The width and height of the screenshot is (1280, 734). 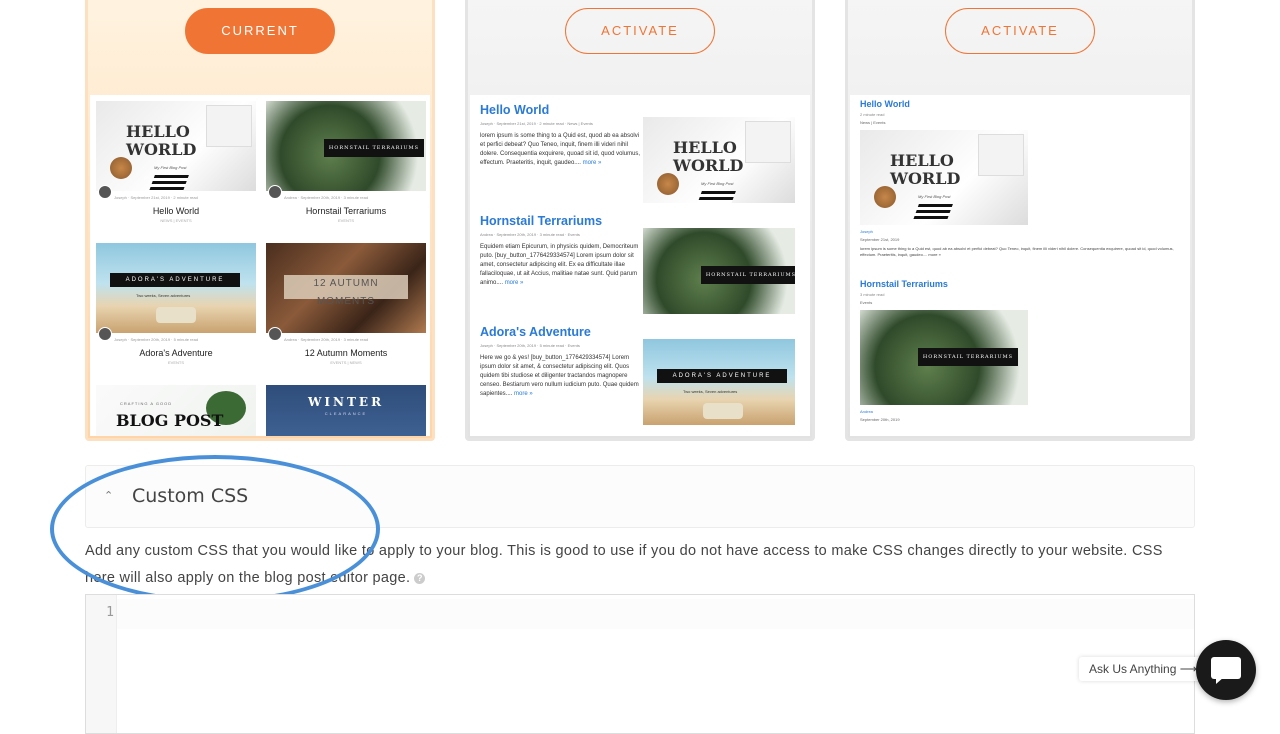 What do you see at coordinates (866, 411) in the screenshot?
I see `post-author: Andrea` at bounding box center [866, 411].